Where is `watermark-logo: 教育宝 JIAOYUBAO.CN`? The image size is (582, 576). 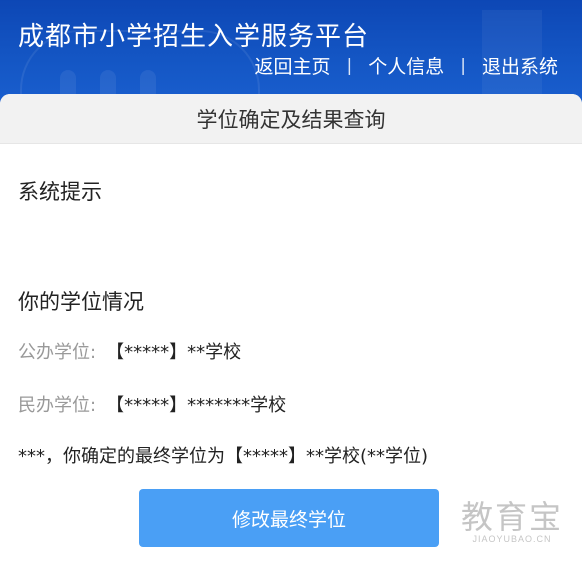 watermark-logo: 教育宝 JIAOYUBAO.CN is located at coordinates (512, 522).